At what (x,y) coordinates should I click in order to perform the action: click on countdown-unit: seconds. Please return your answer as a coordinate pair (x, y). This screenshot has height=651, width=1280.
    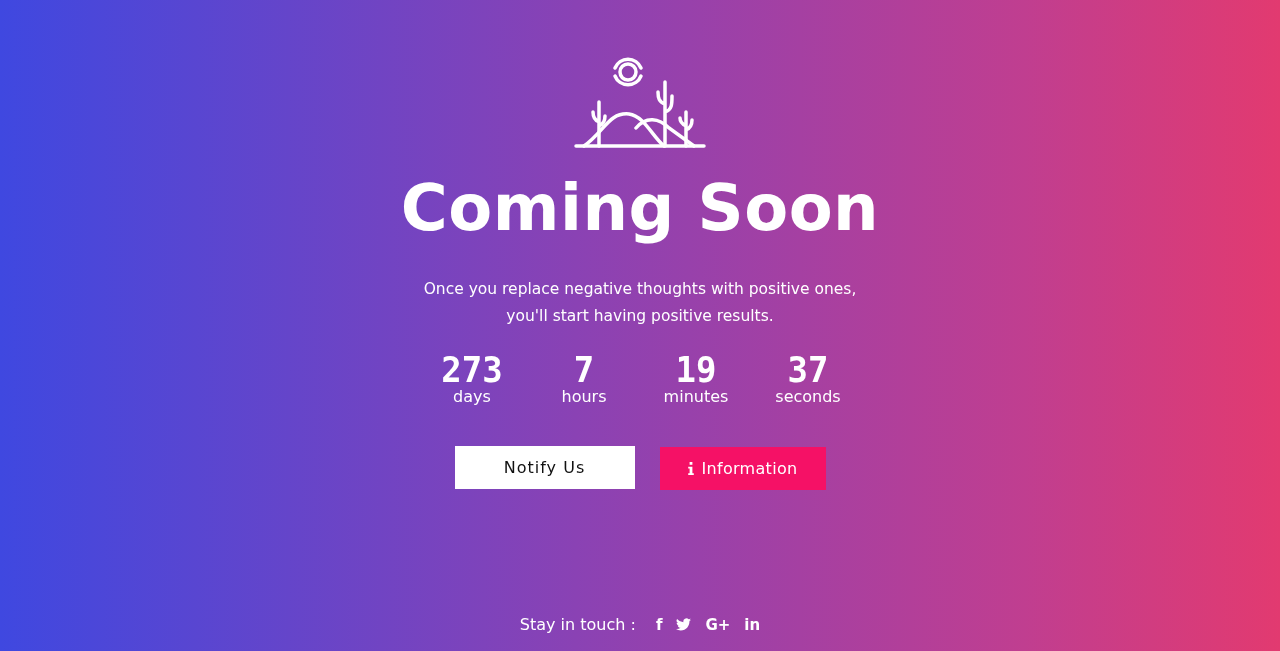
    Looking at the image, I should click on (808, 397).